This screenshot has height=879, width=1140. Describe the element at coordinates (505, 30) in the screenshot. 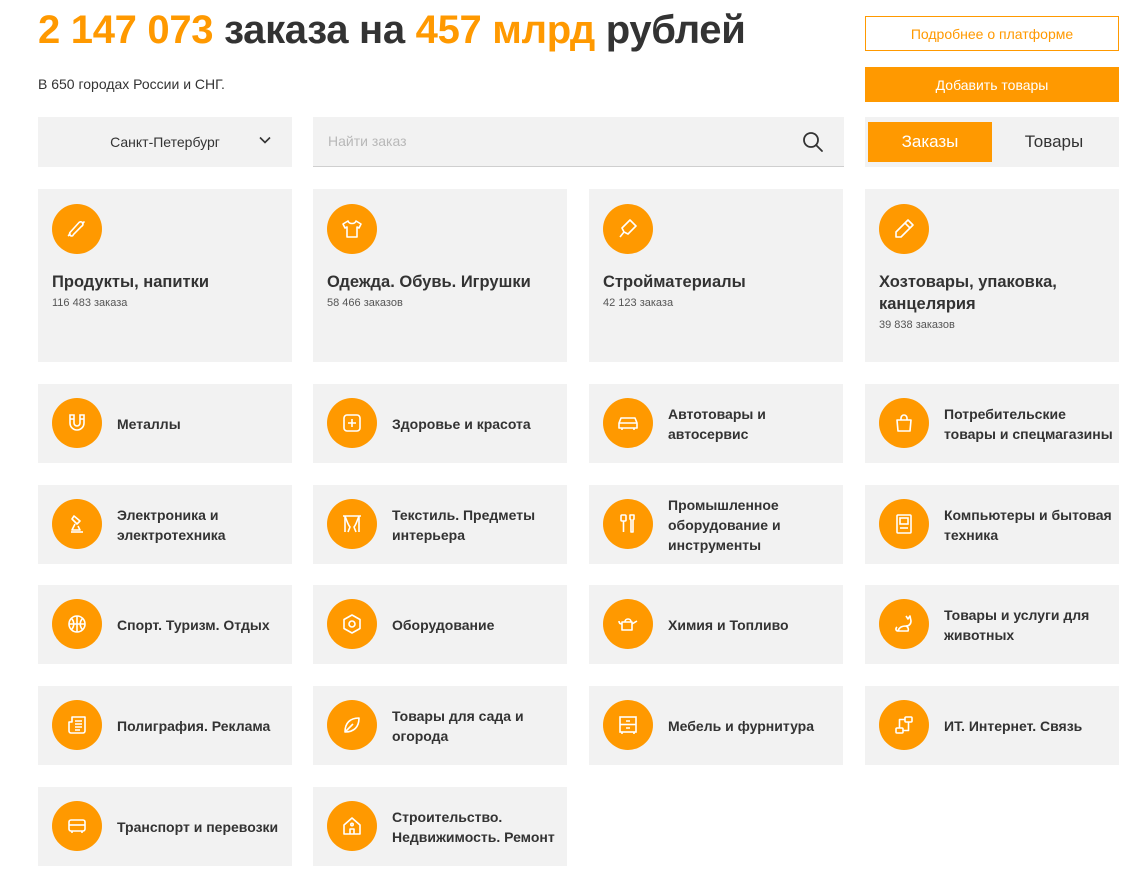

I see `orders-amount: 457 млрд` at that location.